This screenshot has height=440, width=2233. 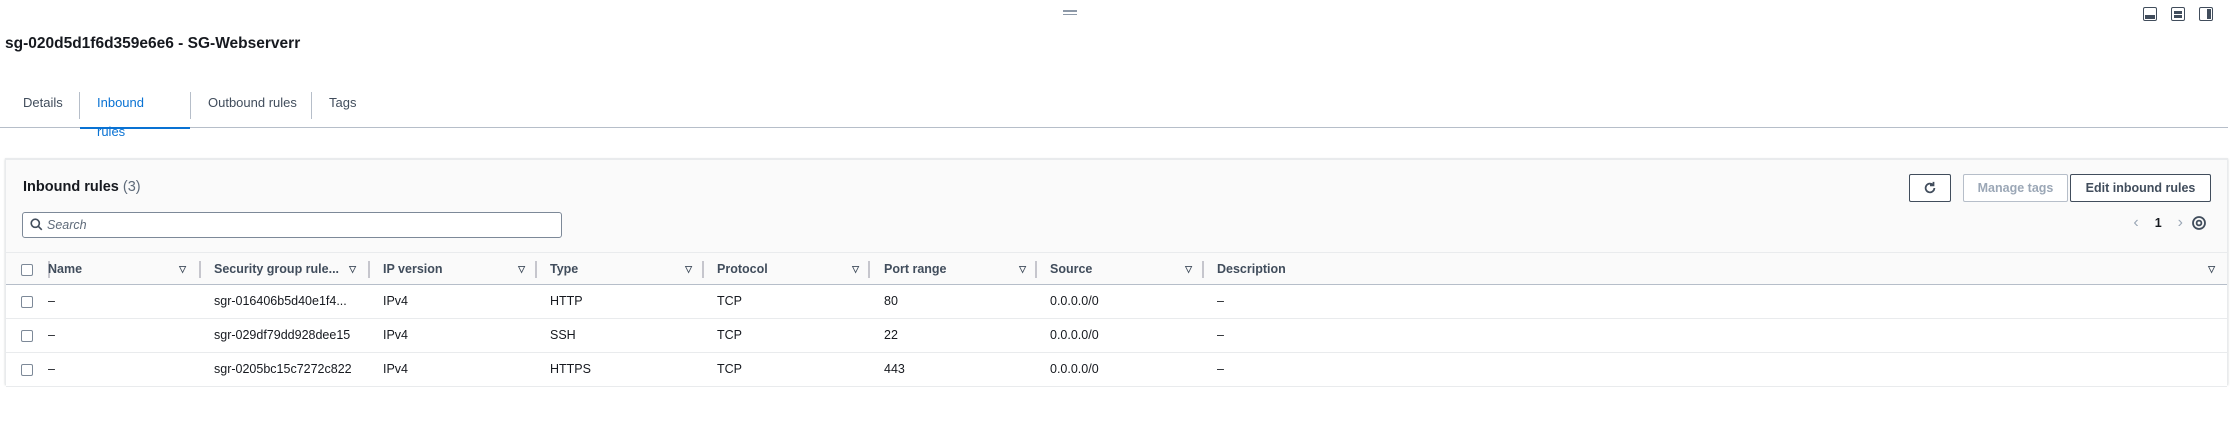 I want to click on layout-controls, so click(x=2178, y=14).